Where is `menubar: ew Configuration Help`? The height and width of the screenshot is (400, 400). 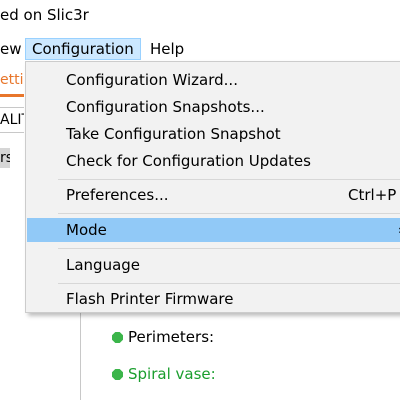
menubar: ew Configuration Help is located at coordinates (200, 49).